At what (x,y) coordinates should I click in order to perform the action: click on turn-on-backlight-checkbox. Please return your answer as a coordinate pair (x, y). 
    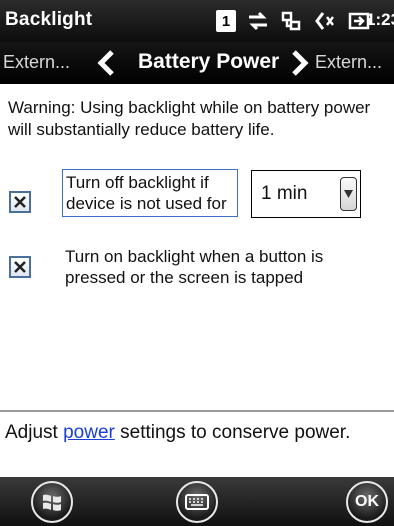
    Looking at the image, I should click on (20, 267).